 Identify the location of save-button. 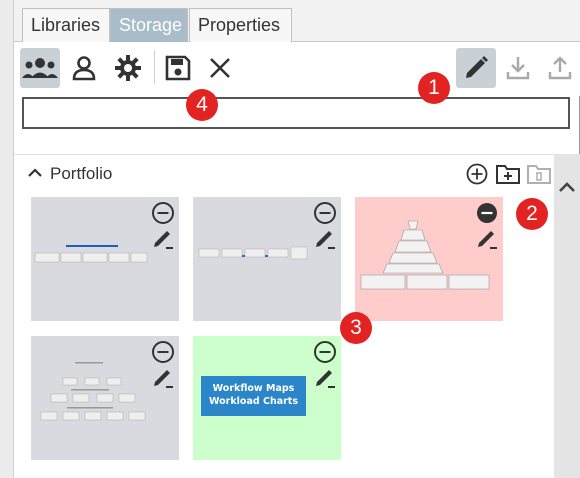
(178, 68).